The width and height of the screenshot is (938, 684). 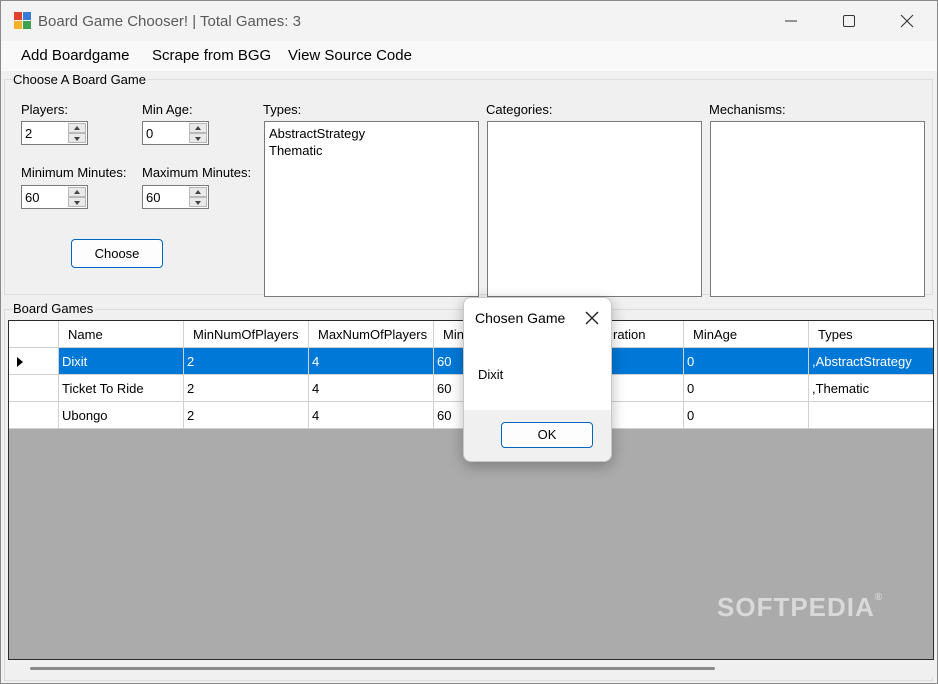 What do you see at coordinates (77, 192) in the screenshot?
I see `min-minutes-up-arrow-icon` at bounding box center [77, 192].